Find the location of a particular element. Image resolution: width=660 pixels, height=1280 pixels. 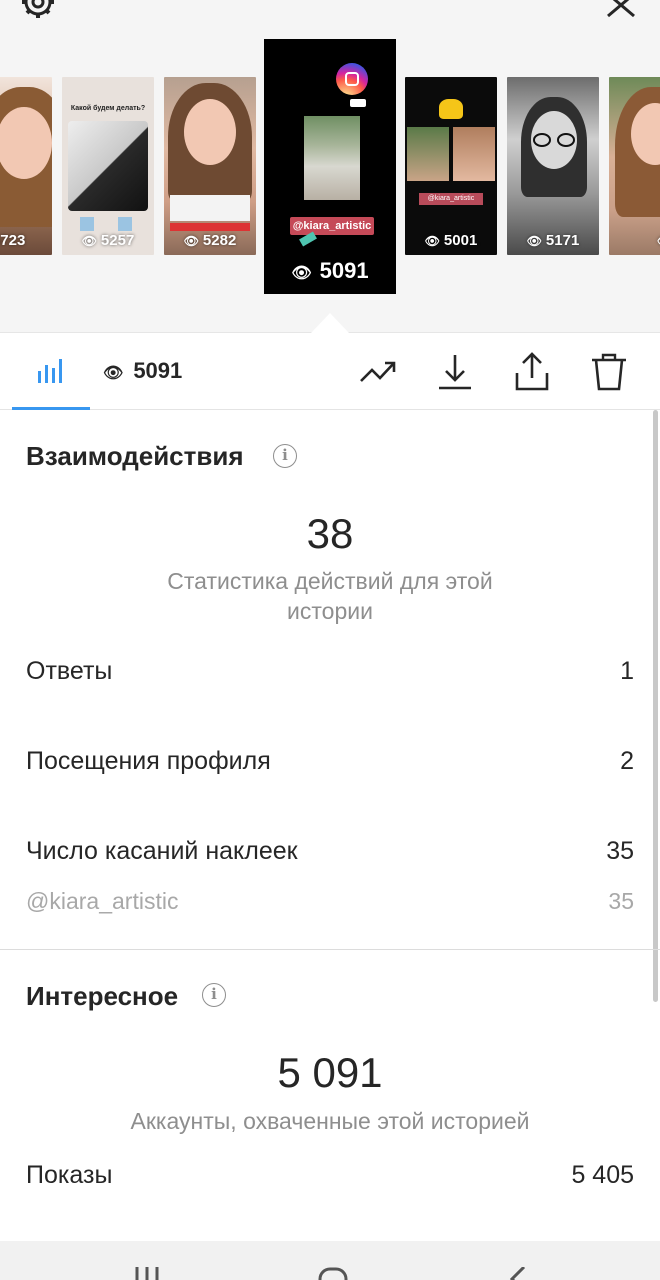

selected-caret is located at coordinates (330, 323).